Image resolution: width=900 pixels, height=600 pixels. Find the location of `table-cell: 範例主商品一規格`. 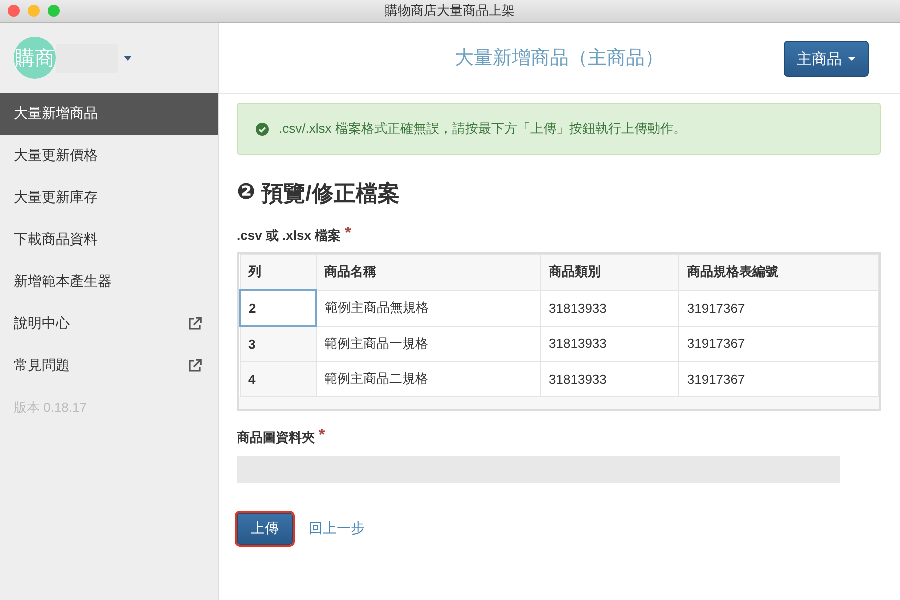

table-cell: 範例主商品一規格 is located at coordinates (428, 344).